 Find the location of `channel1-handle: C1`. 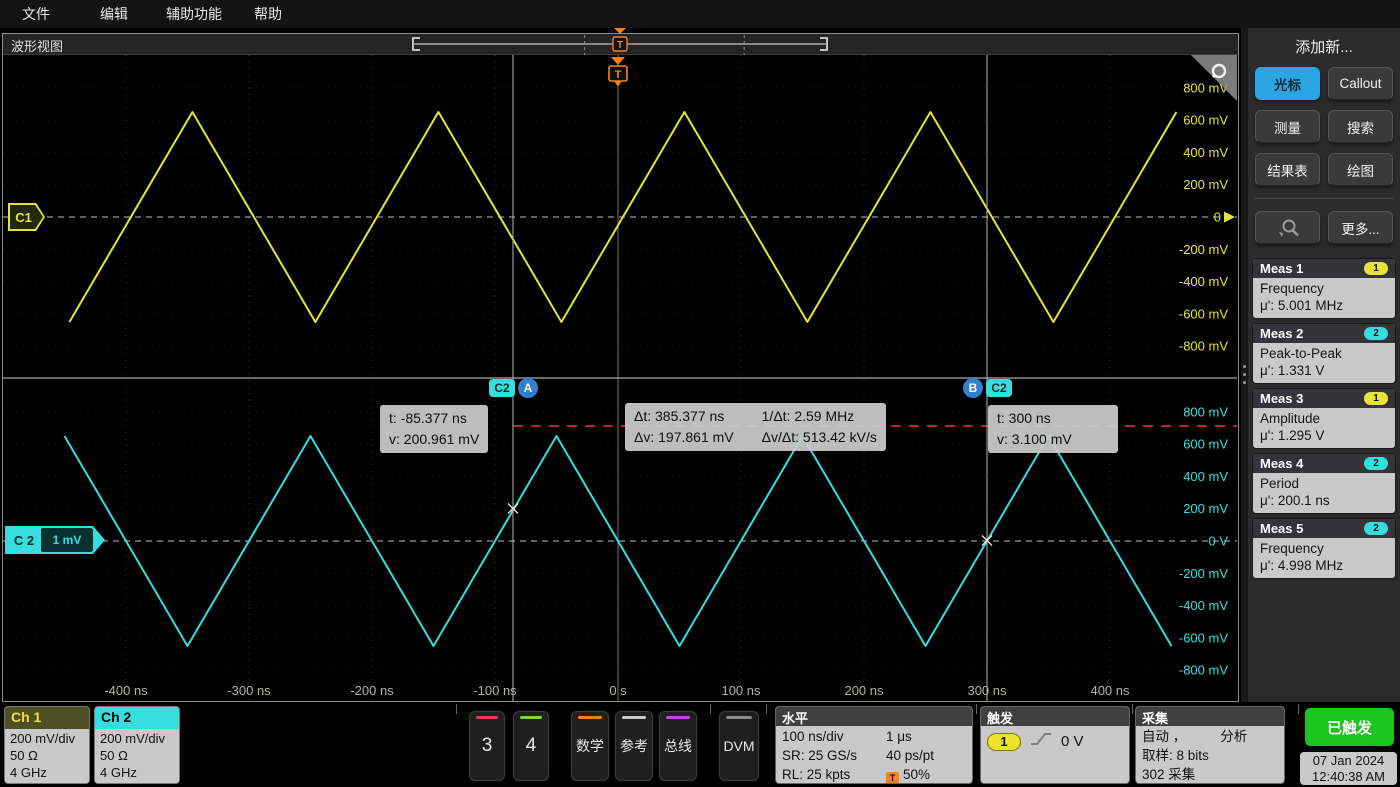

channel1-handle: C1 is located at coordinates (26, 217).